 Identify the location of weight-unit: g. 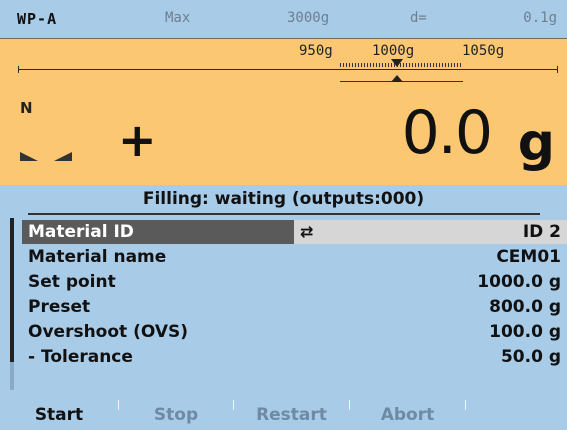
(536, 143).